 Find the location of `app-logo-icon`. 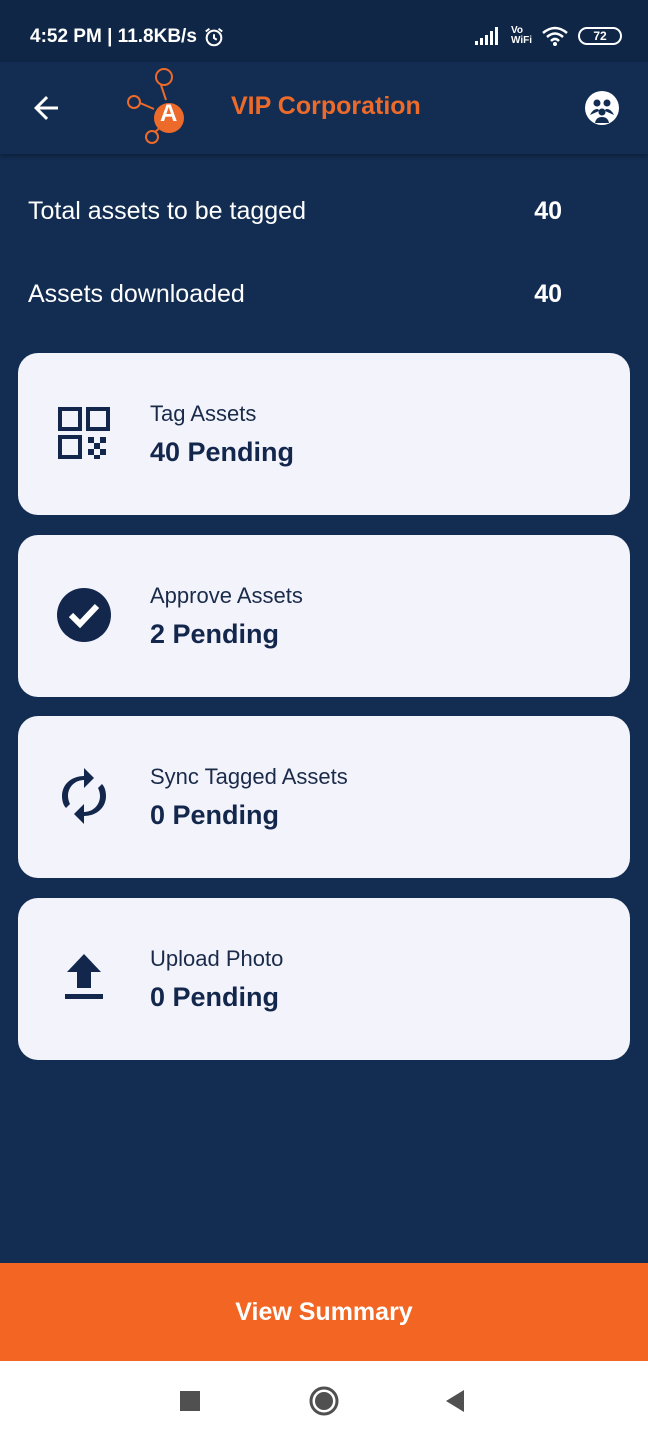

app-logo-icon is located at coordinates (155, 106).